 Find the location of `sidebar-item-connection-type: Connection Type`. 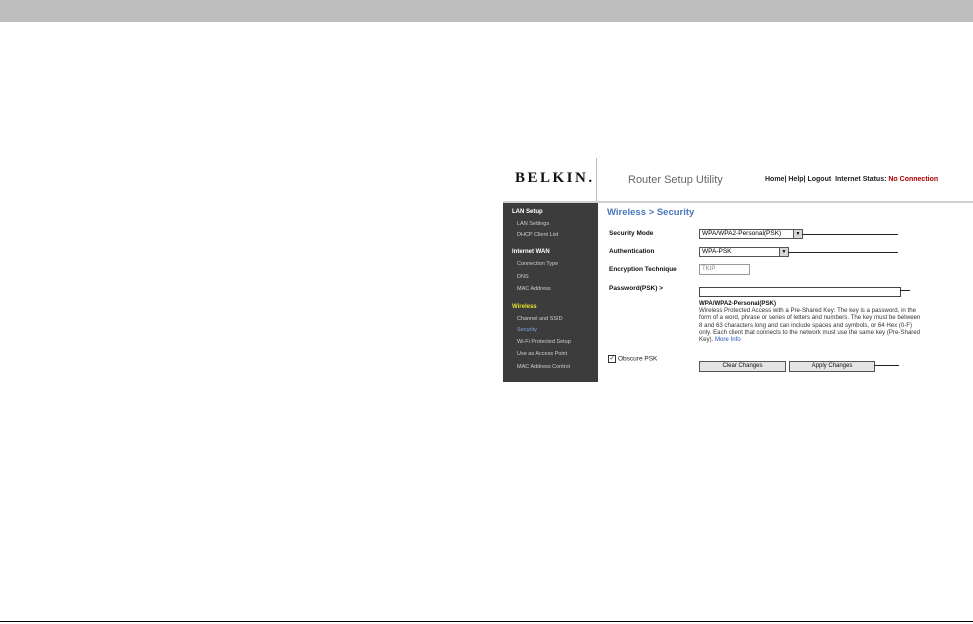

sidebar-item-connection-type: Connection Type is located at coordinates (537, 264).